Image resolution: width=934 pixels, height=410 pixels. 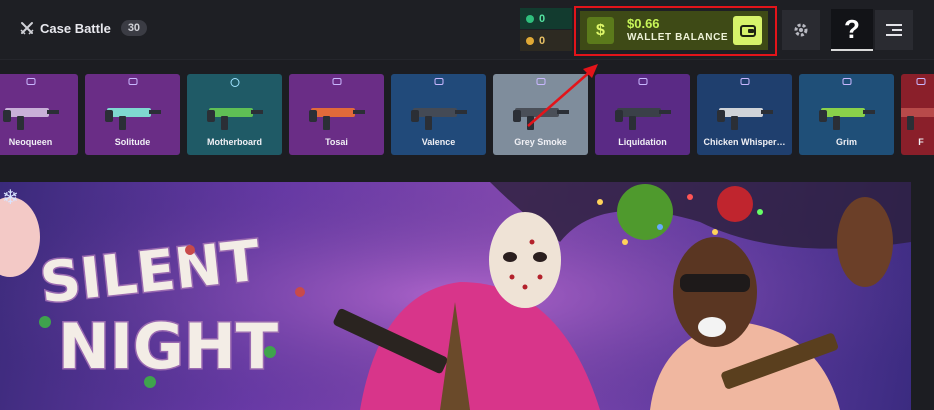 What do you see at coordinates (530, 18) in the screenshot?
I see `green-coin-icon` at bounding box center [530, 18].